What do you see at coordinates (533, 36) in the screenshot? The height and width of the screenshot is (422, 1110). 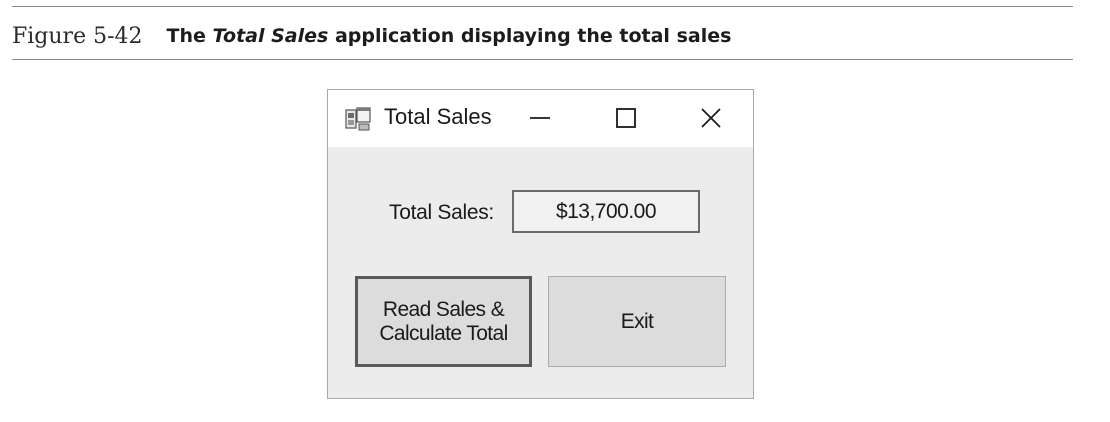 I see `figure-title-suffix: application displaying the total sales` at bounding box center [533, 36].